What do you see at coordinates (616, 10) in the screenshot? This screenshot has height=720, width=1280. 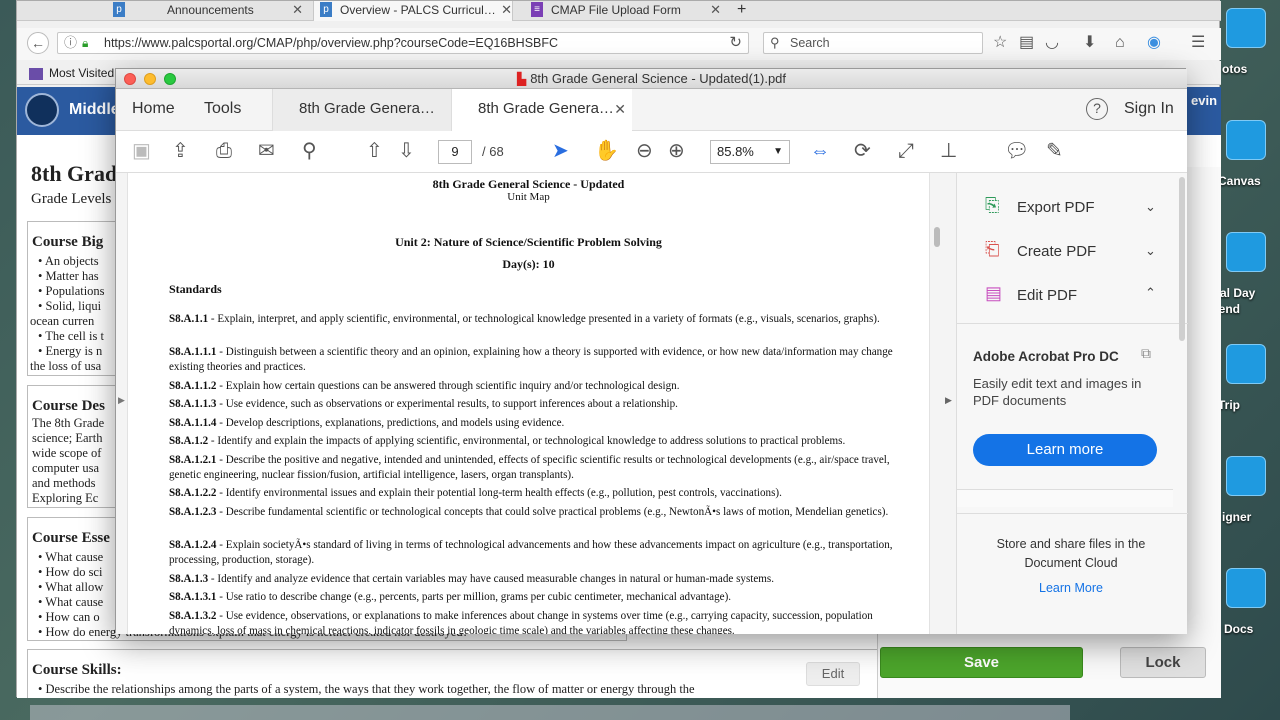 I see `tab-label: CMAP File Upload Form` at bounding box center [616, 10].